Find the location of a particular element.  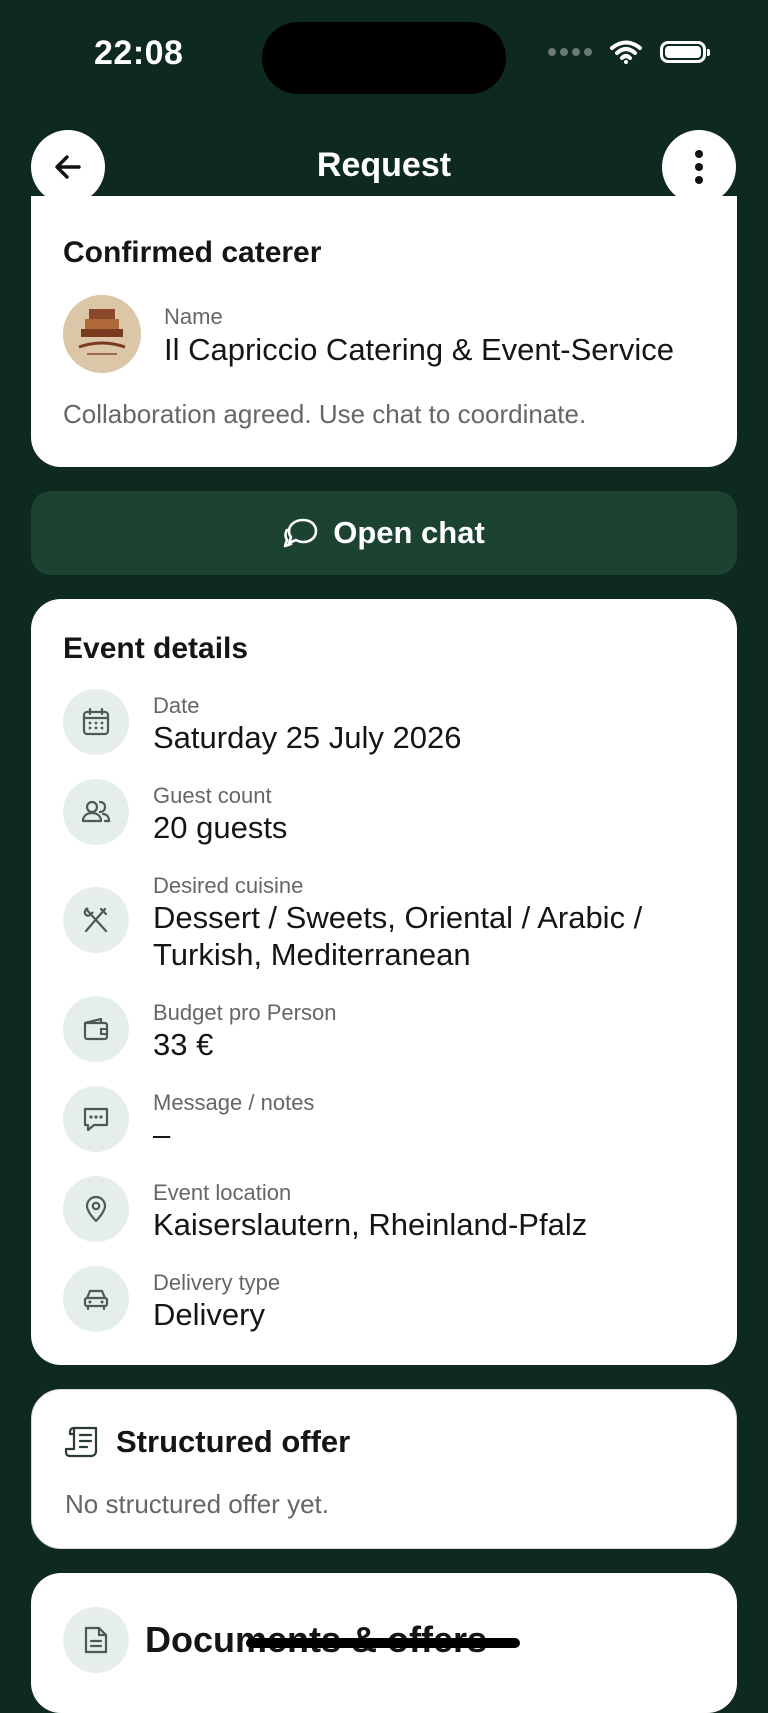

wallet-icon is located at coordinates (96, 1029).